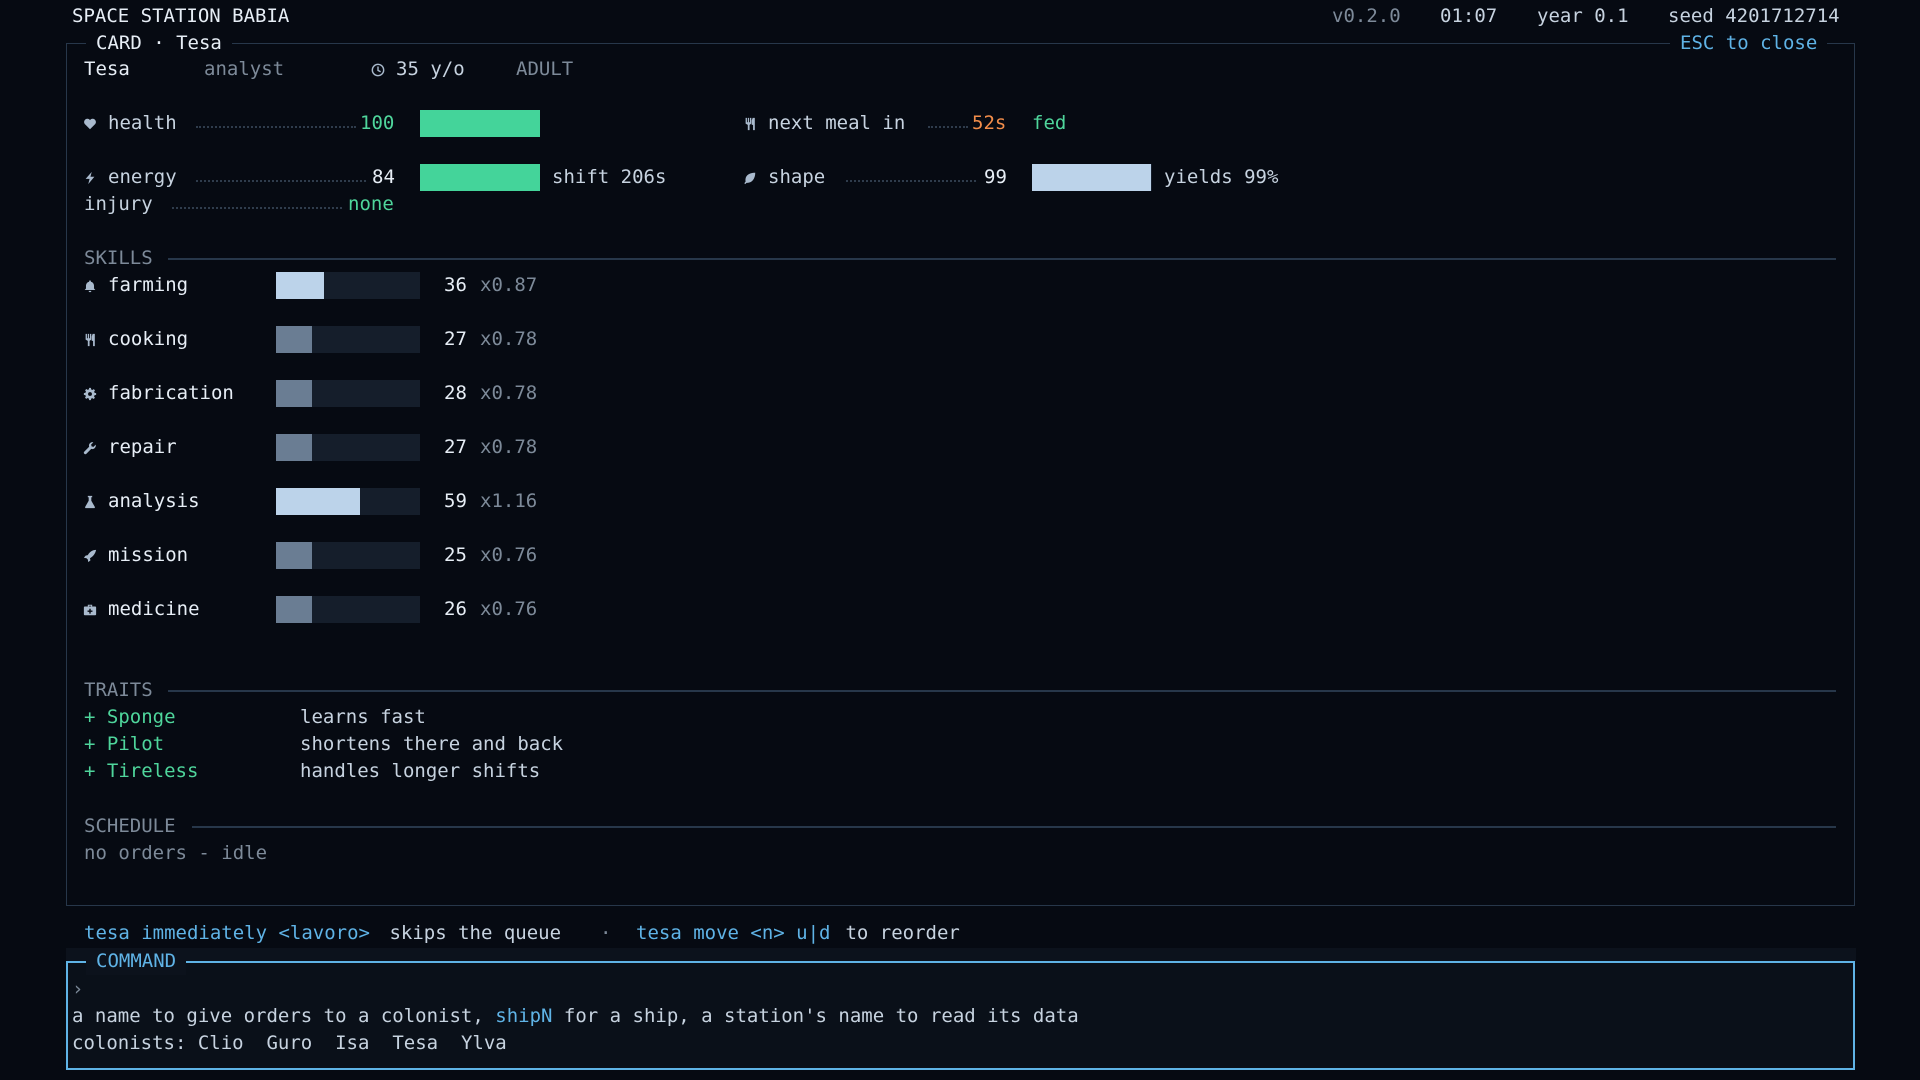 The image size is (1920, 1080). I want to click on colonist-name-guro: Guro, so click(289, 1043).